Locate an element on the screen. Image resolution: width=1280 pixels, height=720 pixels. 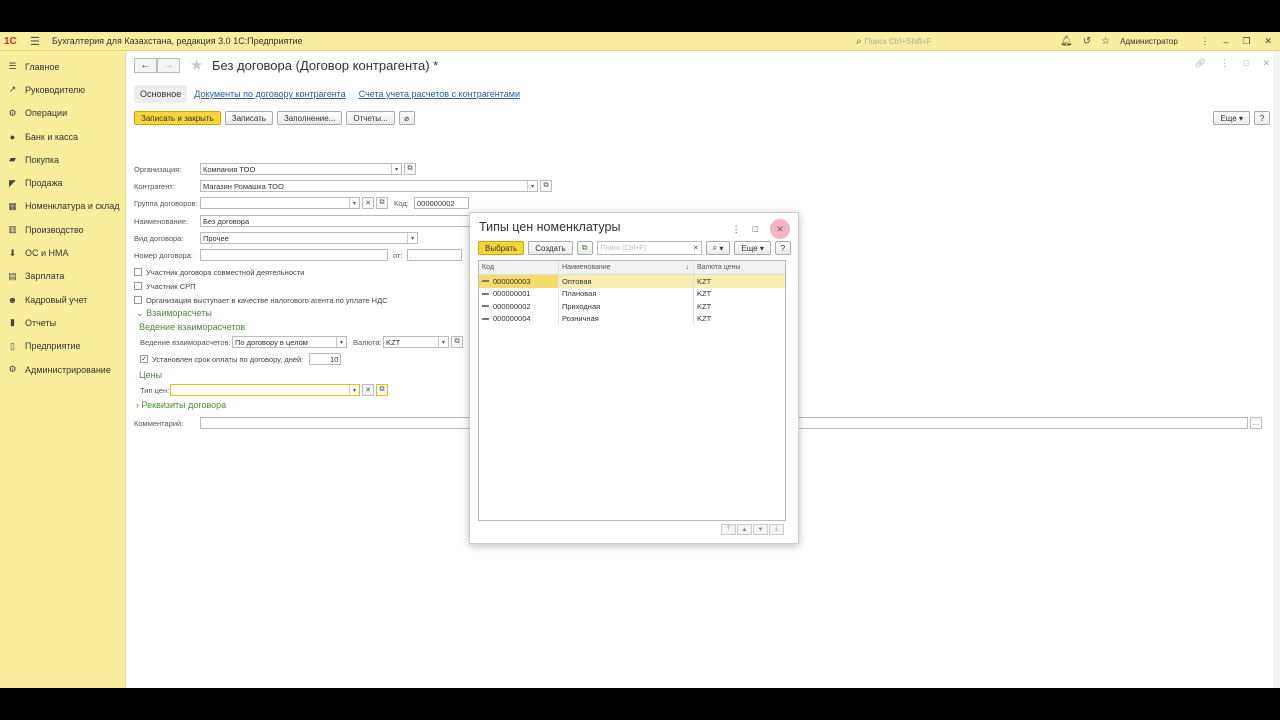
forward-arrow-icon: → is located at coordinates (168, 65).